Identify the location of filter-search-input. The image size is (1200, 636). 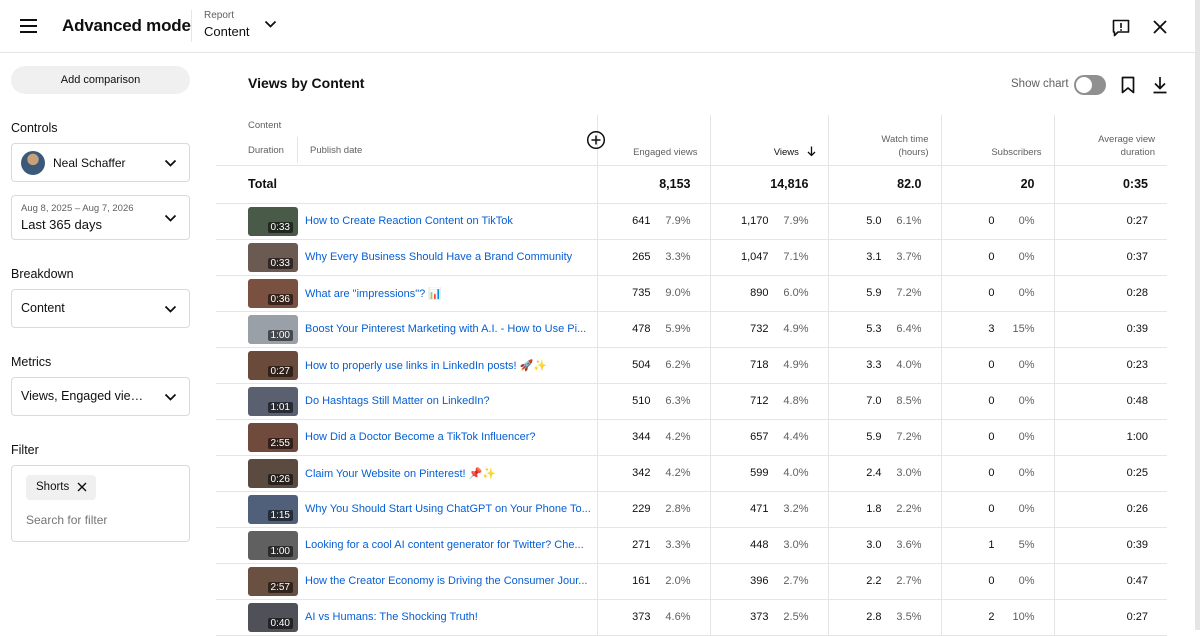
(101, 520).